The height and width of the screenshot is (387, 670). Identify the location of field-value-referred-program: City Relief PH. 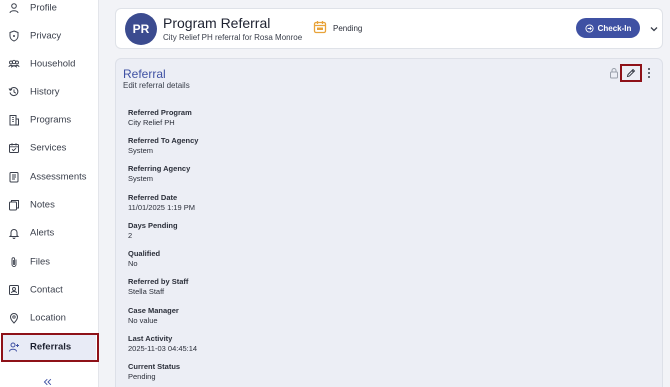
(151, 122).